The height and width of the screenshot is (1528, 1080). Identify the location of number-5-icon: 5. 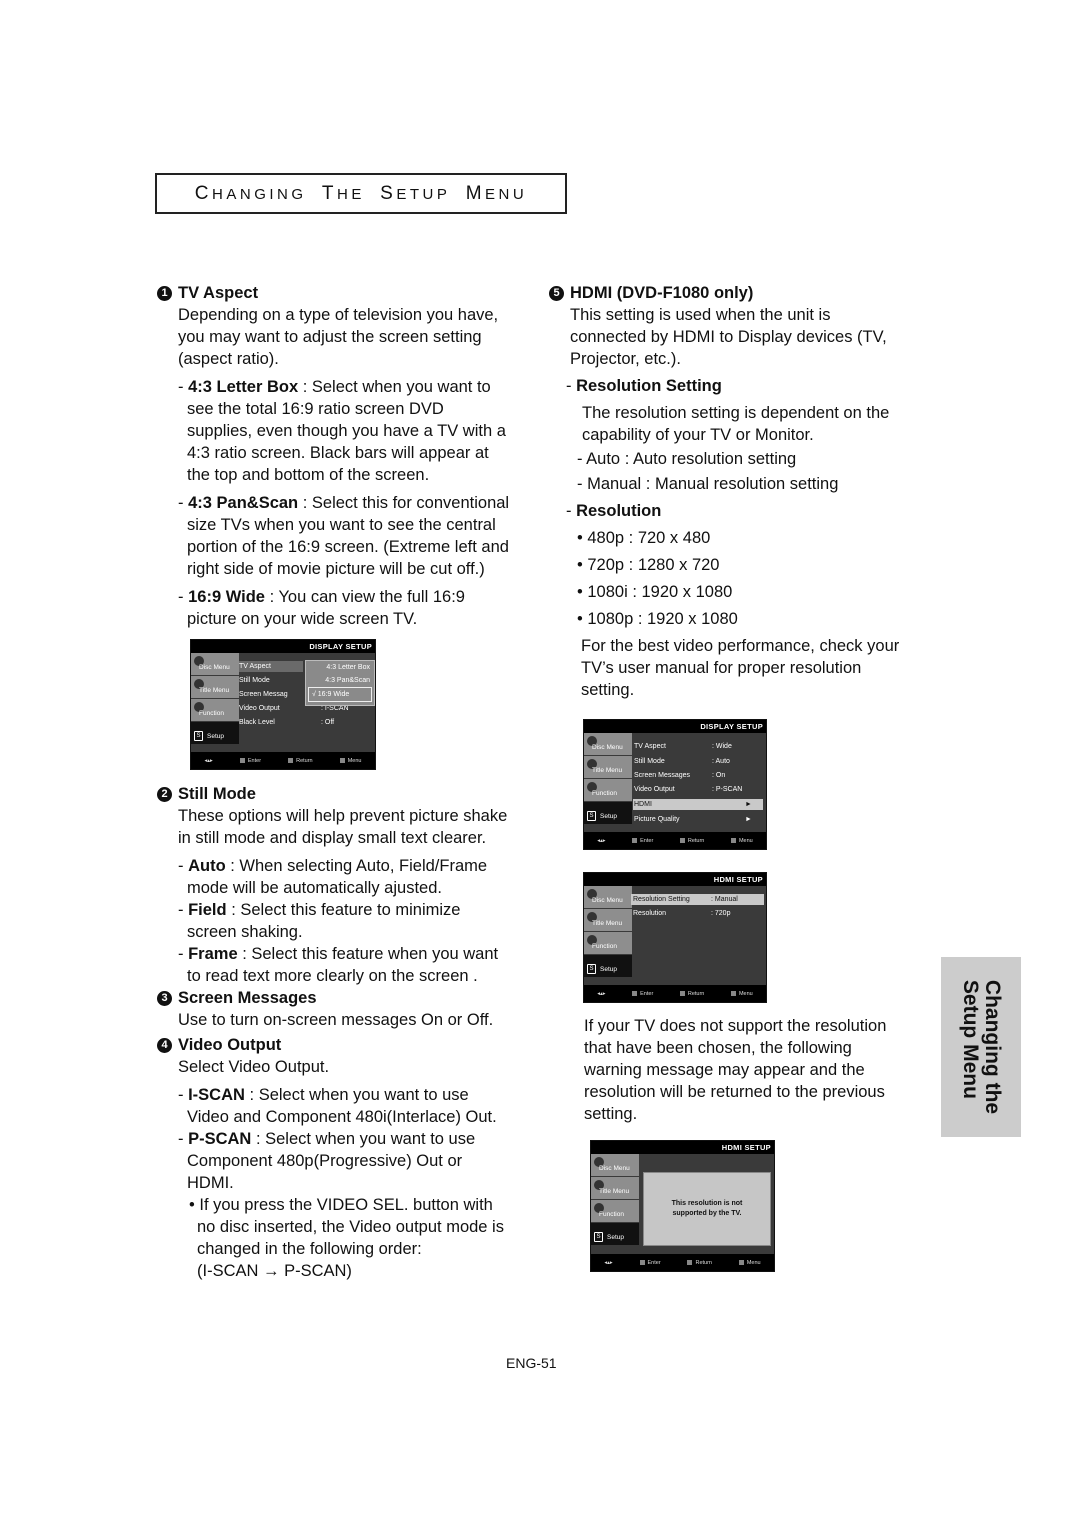
(556, 293).